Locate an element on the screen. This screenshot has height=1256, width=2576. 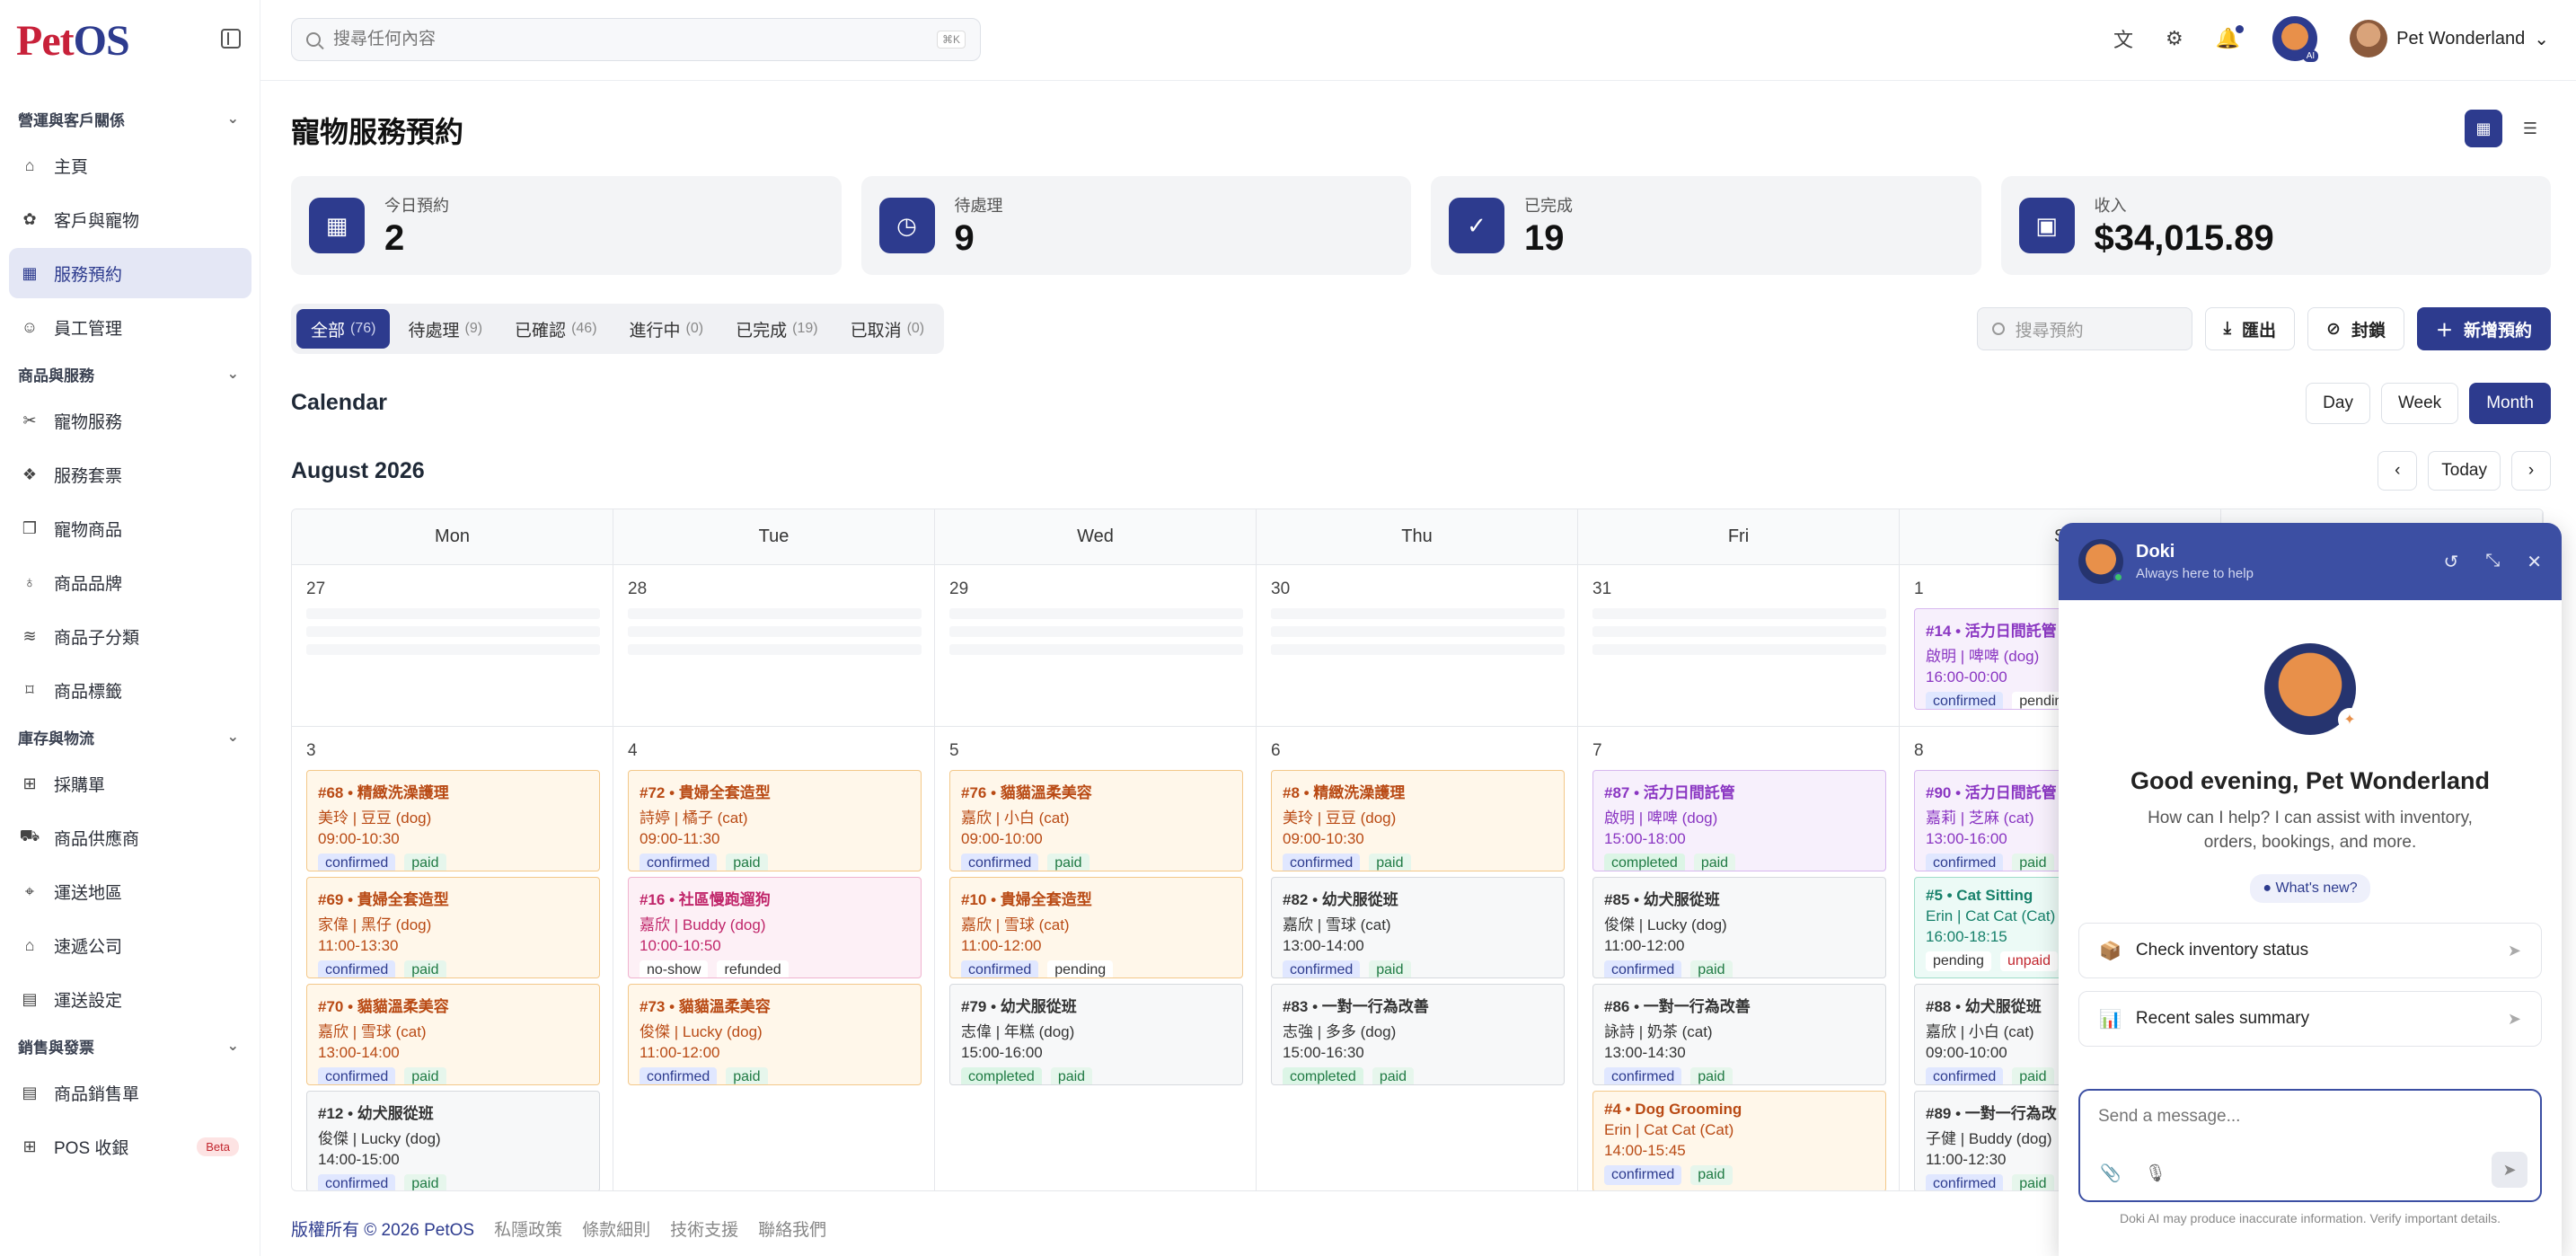
sidebar-section-header: 庫存與物流 ⌄ is located at coordinates (130, 737).